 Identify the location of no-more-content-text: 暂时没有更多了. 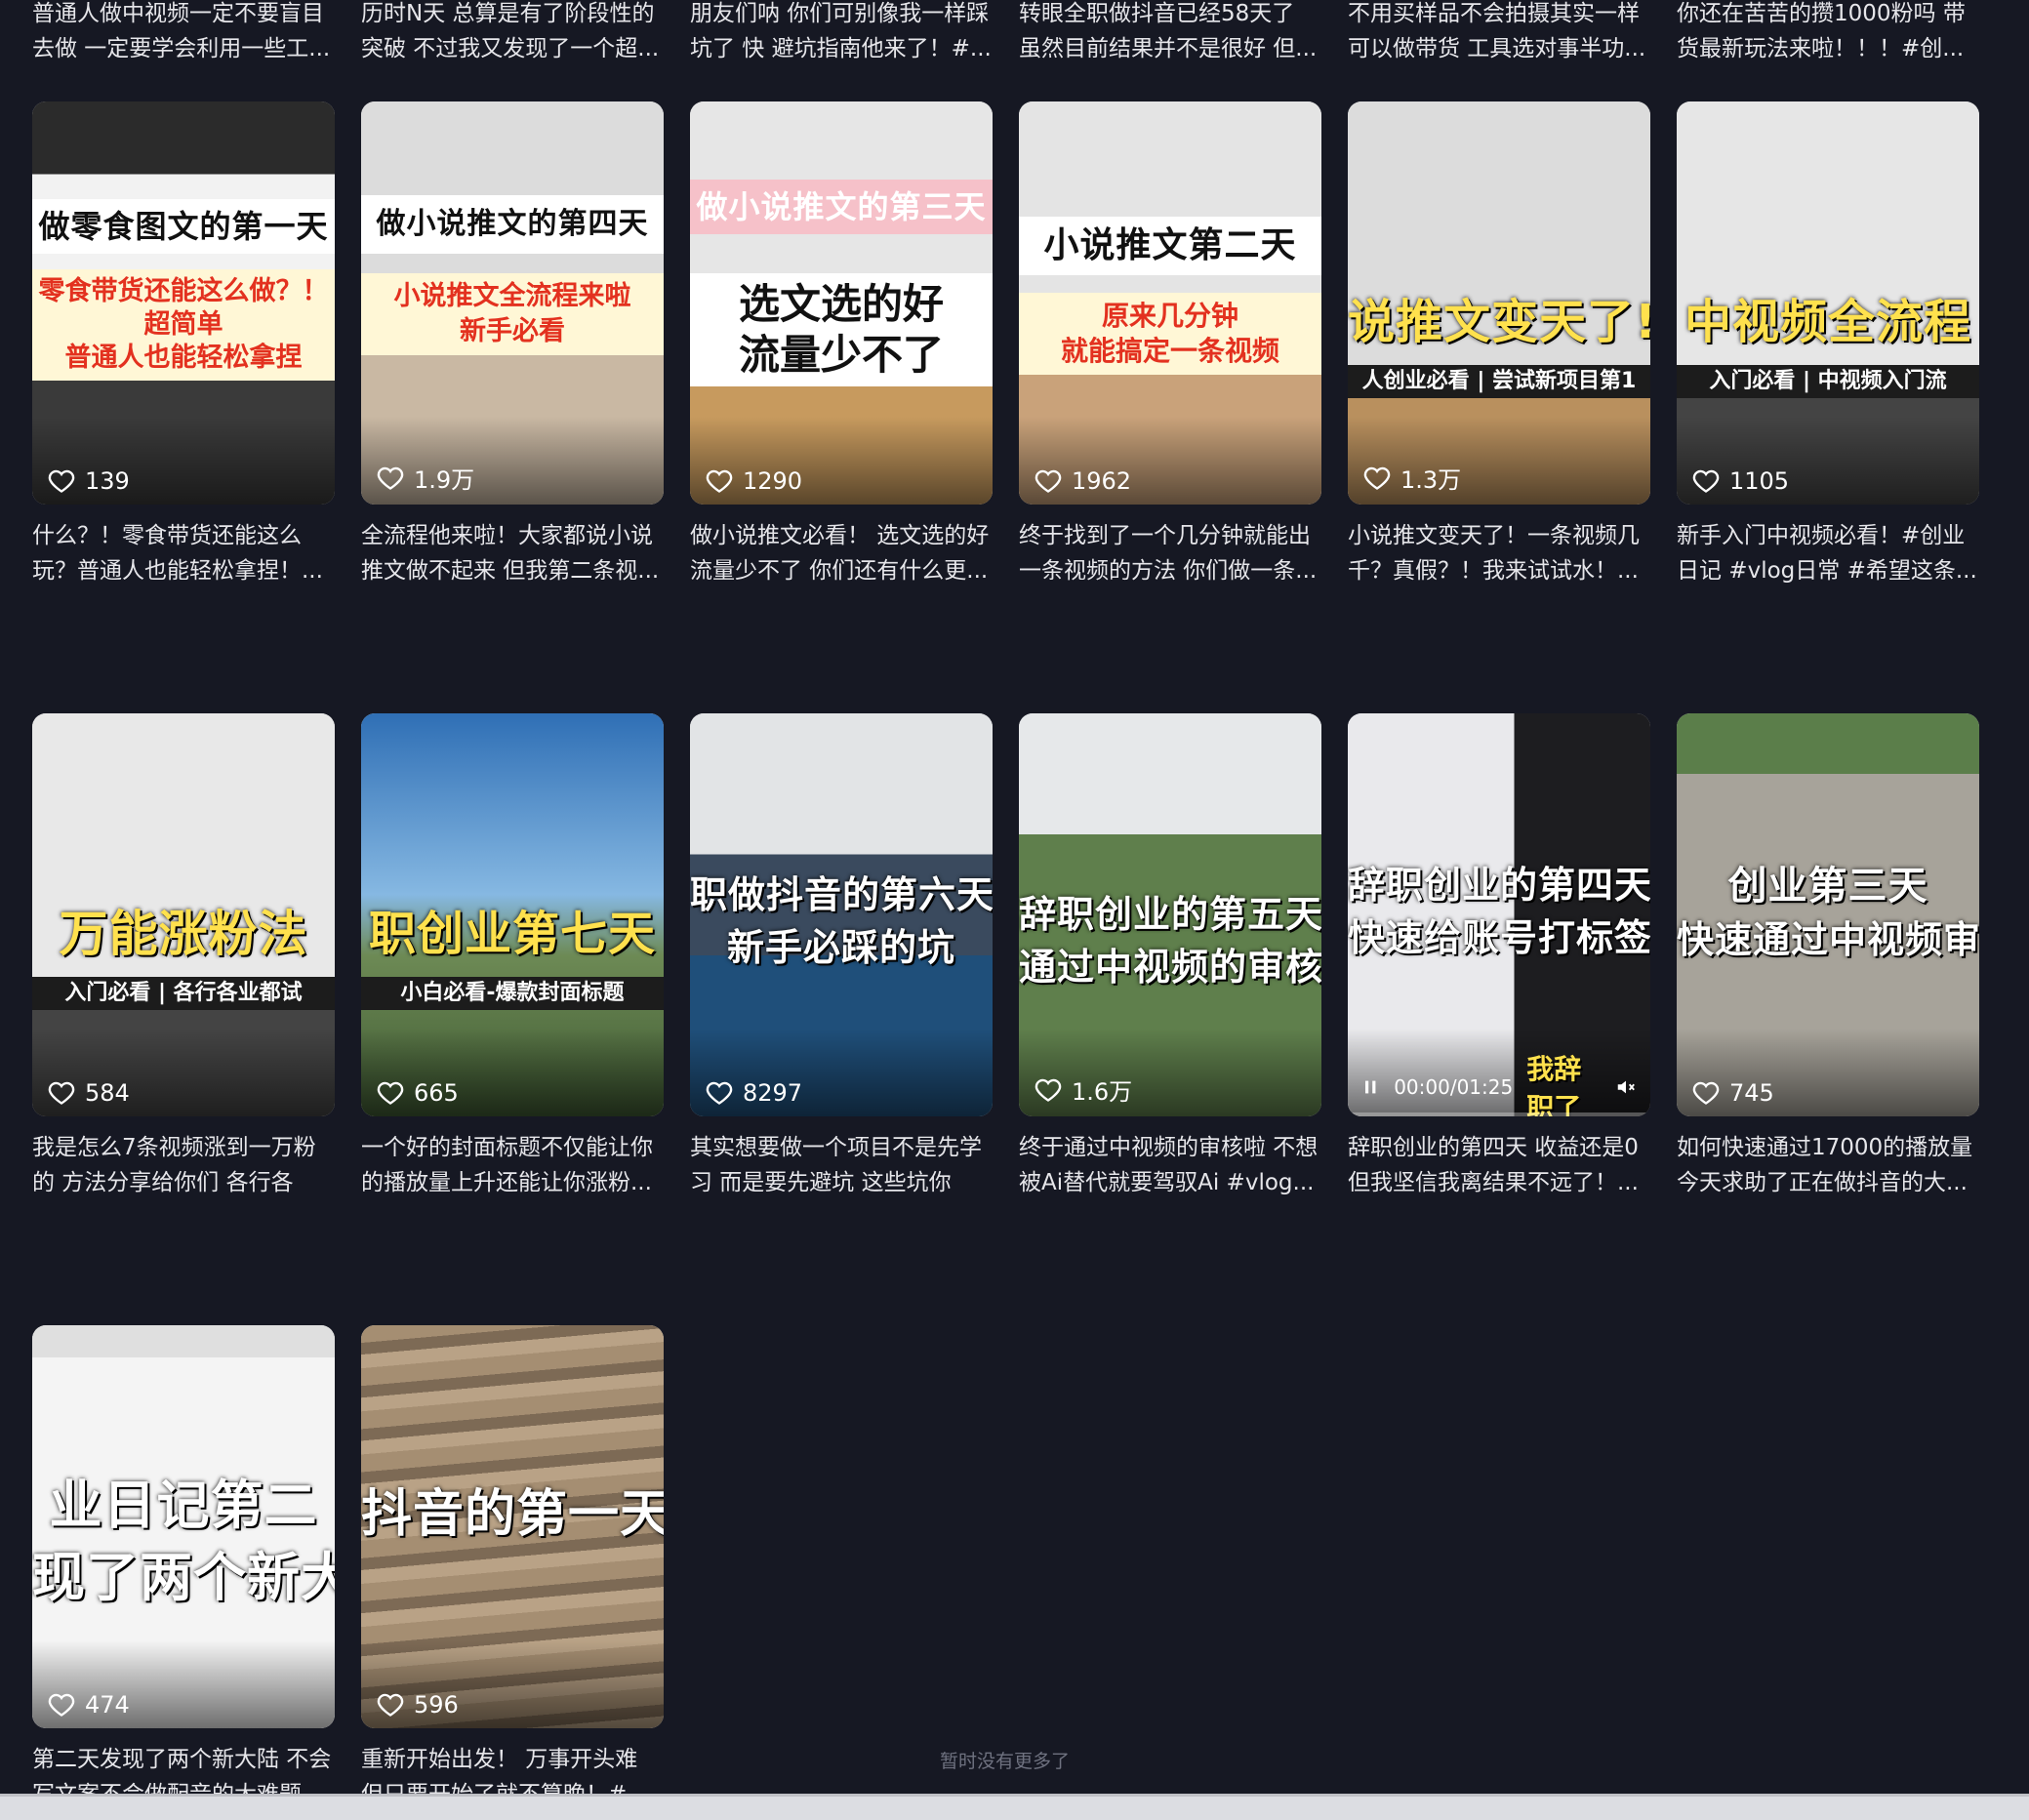
(1004, 1761).